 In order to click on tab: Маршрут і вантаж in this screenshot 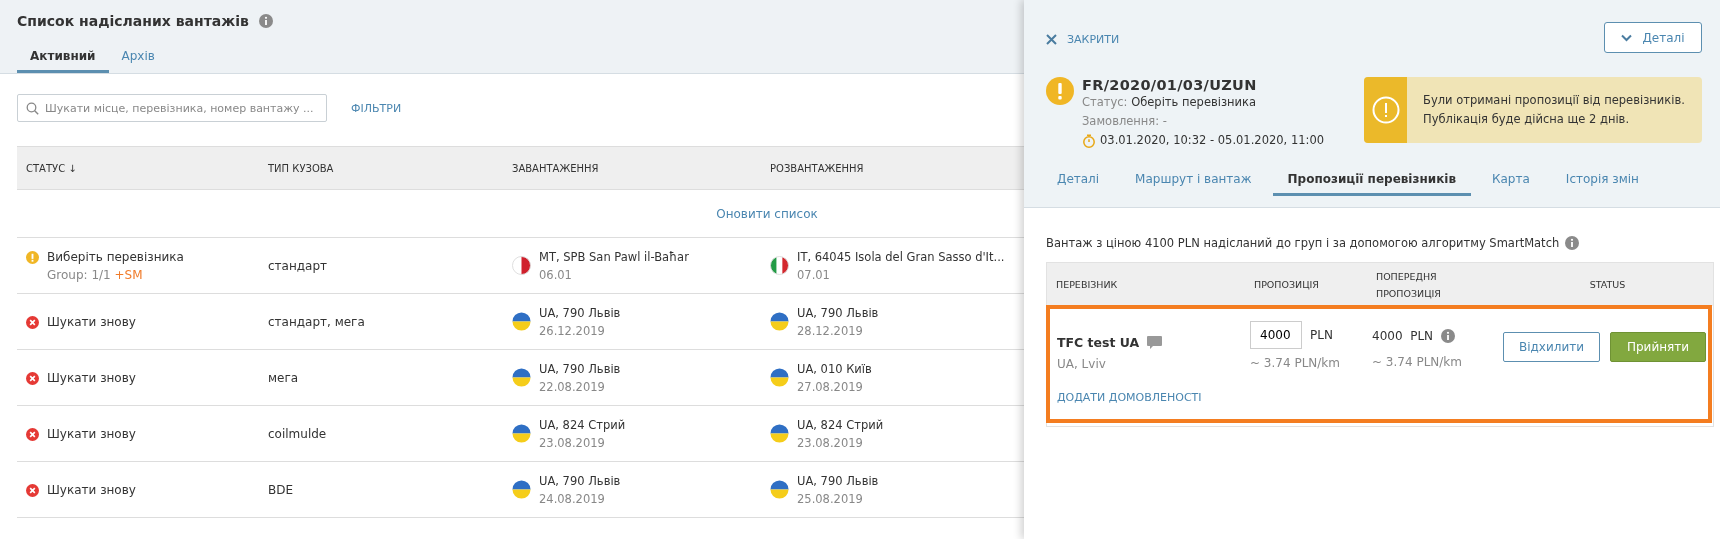, I will do `click(1193, 184)`.